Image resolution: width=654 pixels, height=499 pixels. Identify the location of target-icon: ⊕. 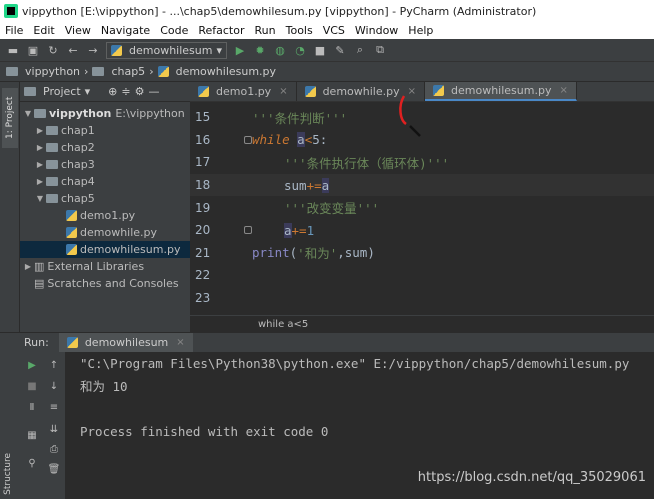
(112, 91).